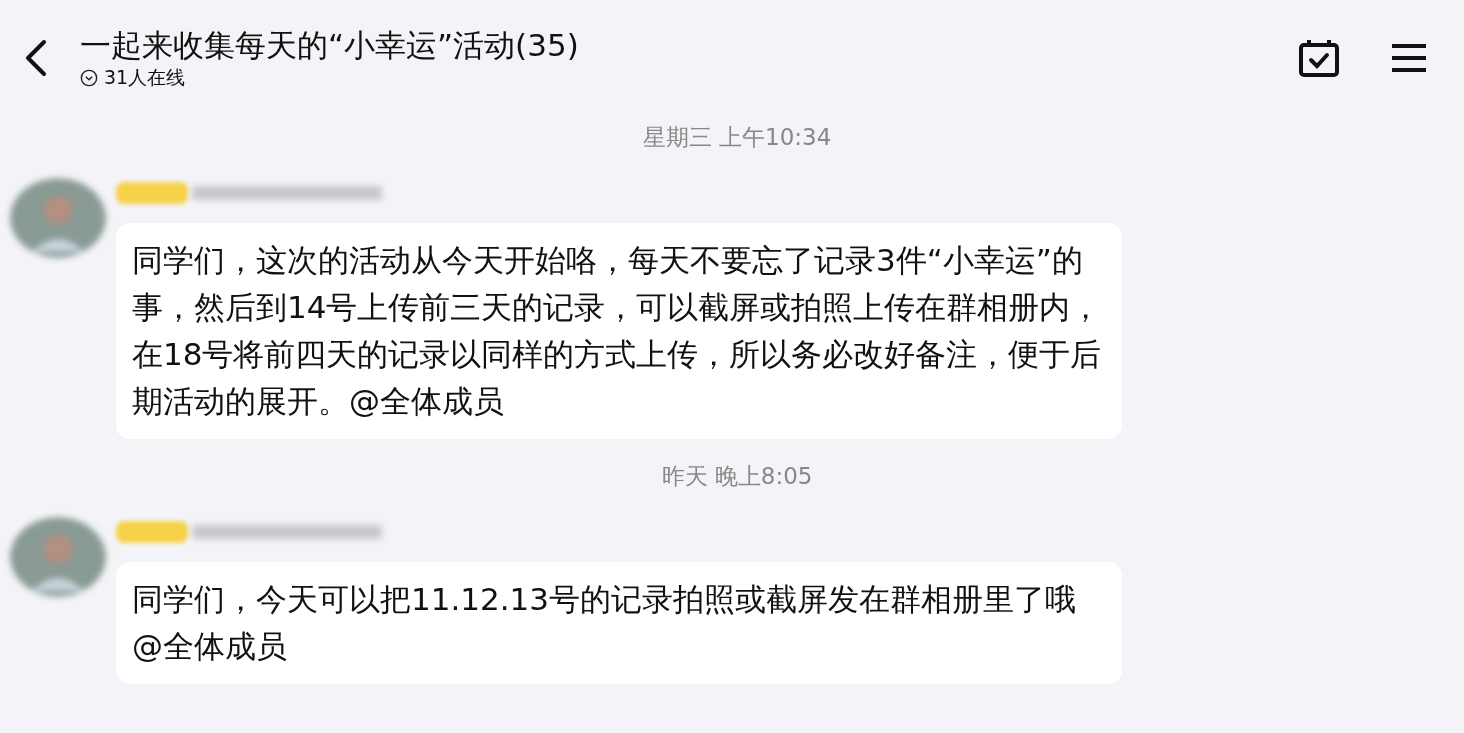  I want to click on message-timestamp: 星期三 上午10:34, so click(737, 137).